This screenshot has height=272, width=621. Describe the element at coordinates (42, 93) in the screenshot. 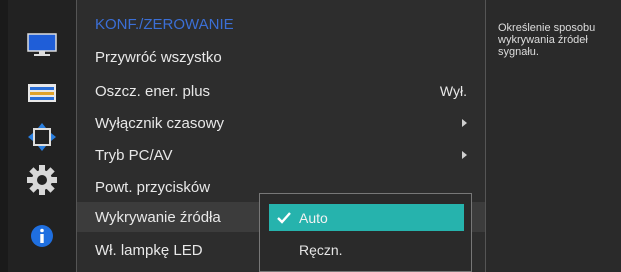

I see `osd-icon` at that location.